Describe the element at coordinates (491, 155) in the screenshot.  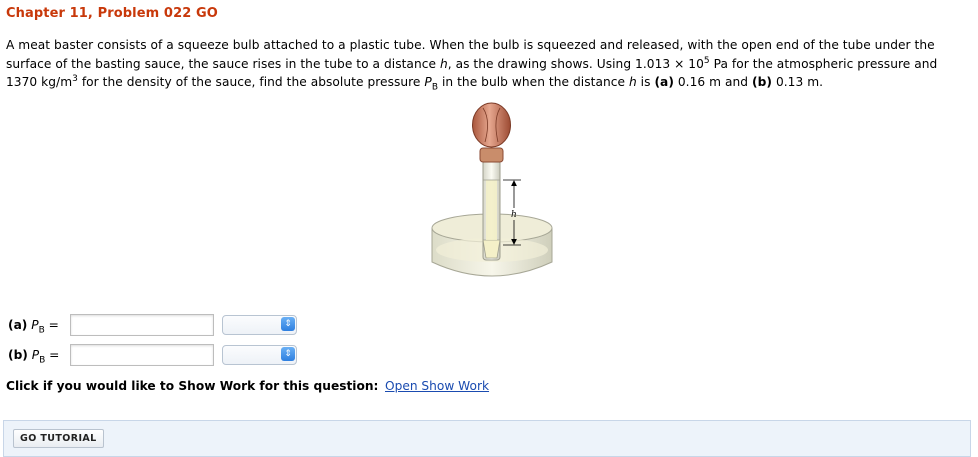
I see `bulb-collar` at that location.